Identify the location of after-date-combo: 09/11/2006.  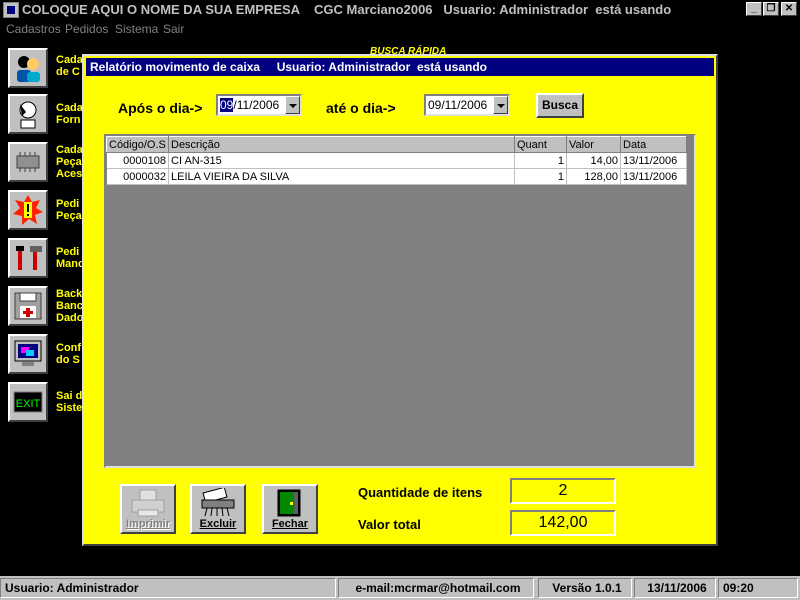
(259, 105).